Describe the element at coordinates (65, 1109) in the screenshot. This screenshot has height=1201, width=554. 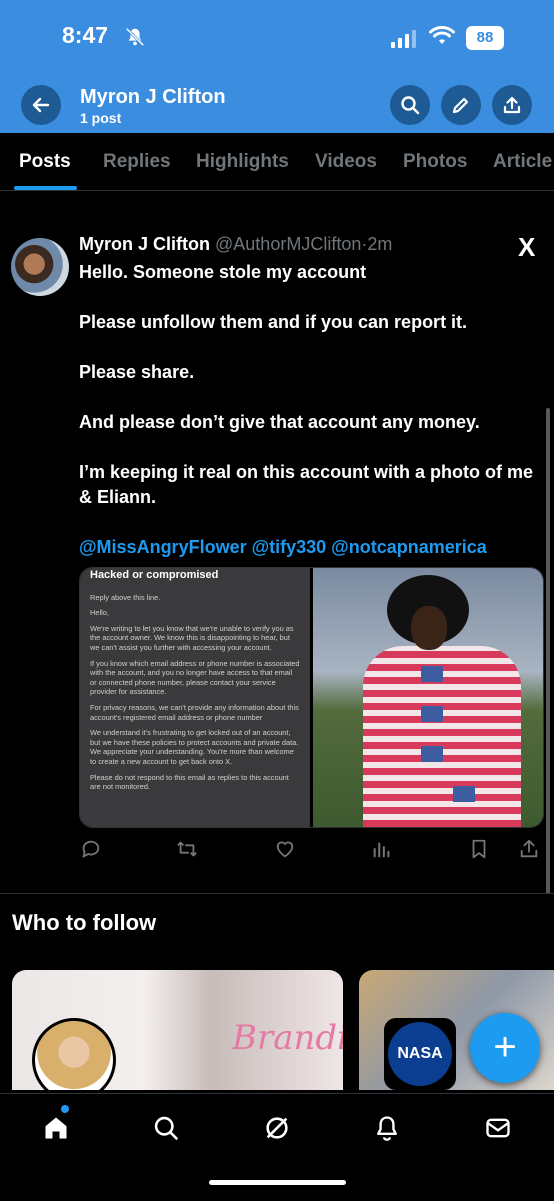
I see `notification-dot` at that location.